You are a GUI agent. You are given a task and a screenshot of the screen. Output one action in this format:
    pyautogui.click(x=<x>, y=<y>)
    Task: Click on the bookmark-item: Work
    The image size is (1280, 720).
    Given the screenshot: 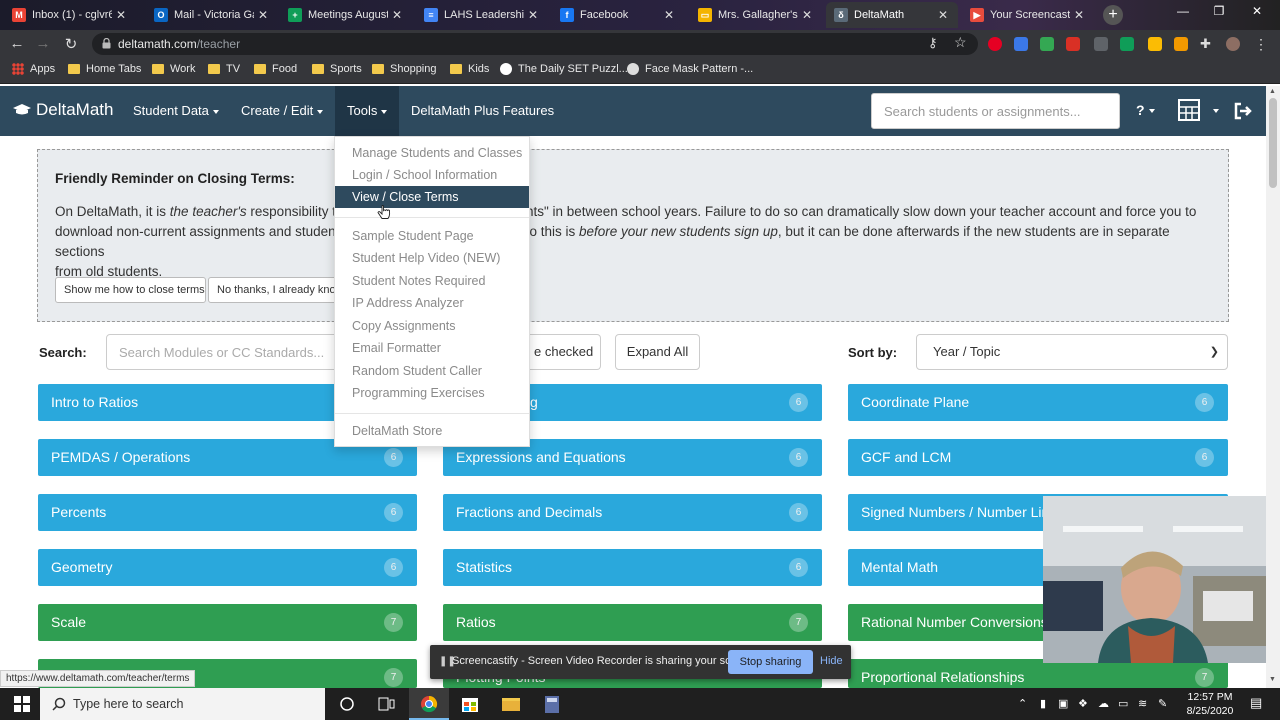 What is the action you would take?
    pyautogui.click(x=173, y=69)
    